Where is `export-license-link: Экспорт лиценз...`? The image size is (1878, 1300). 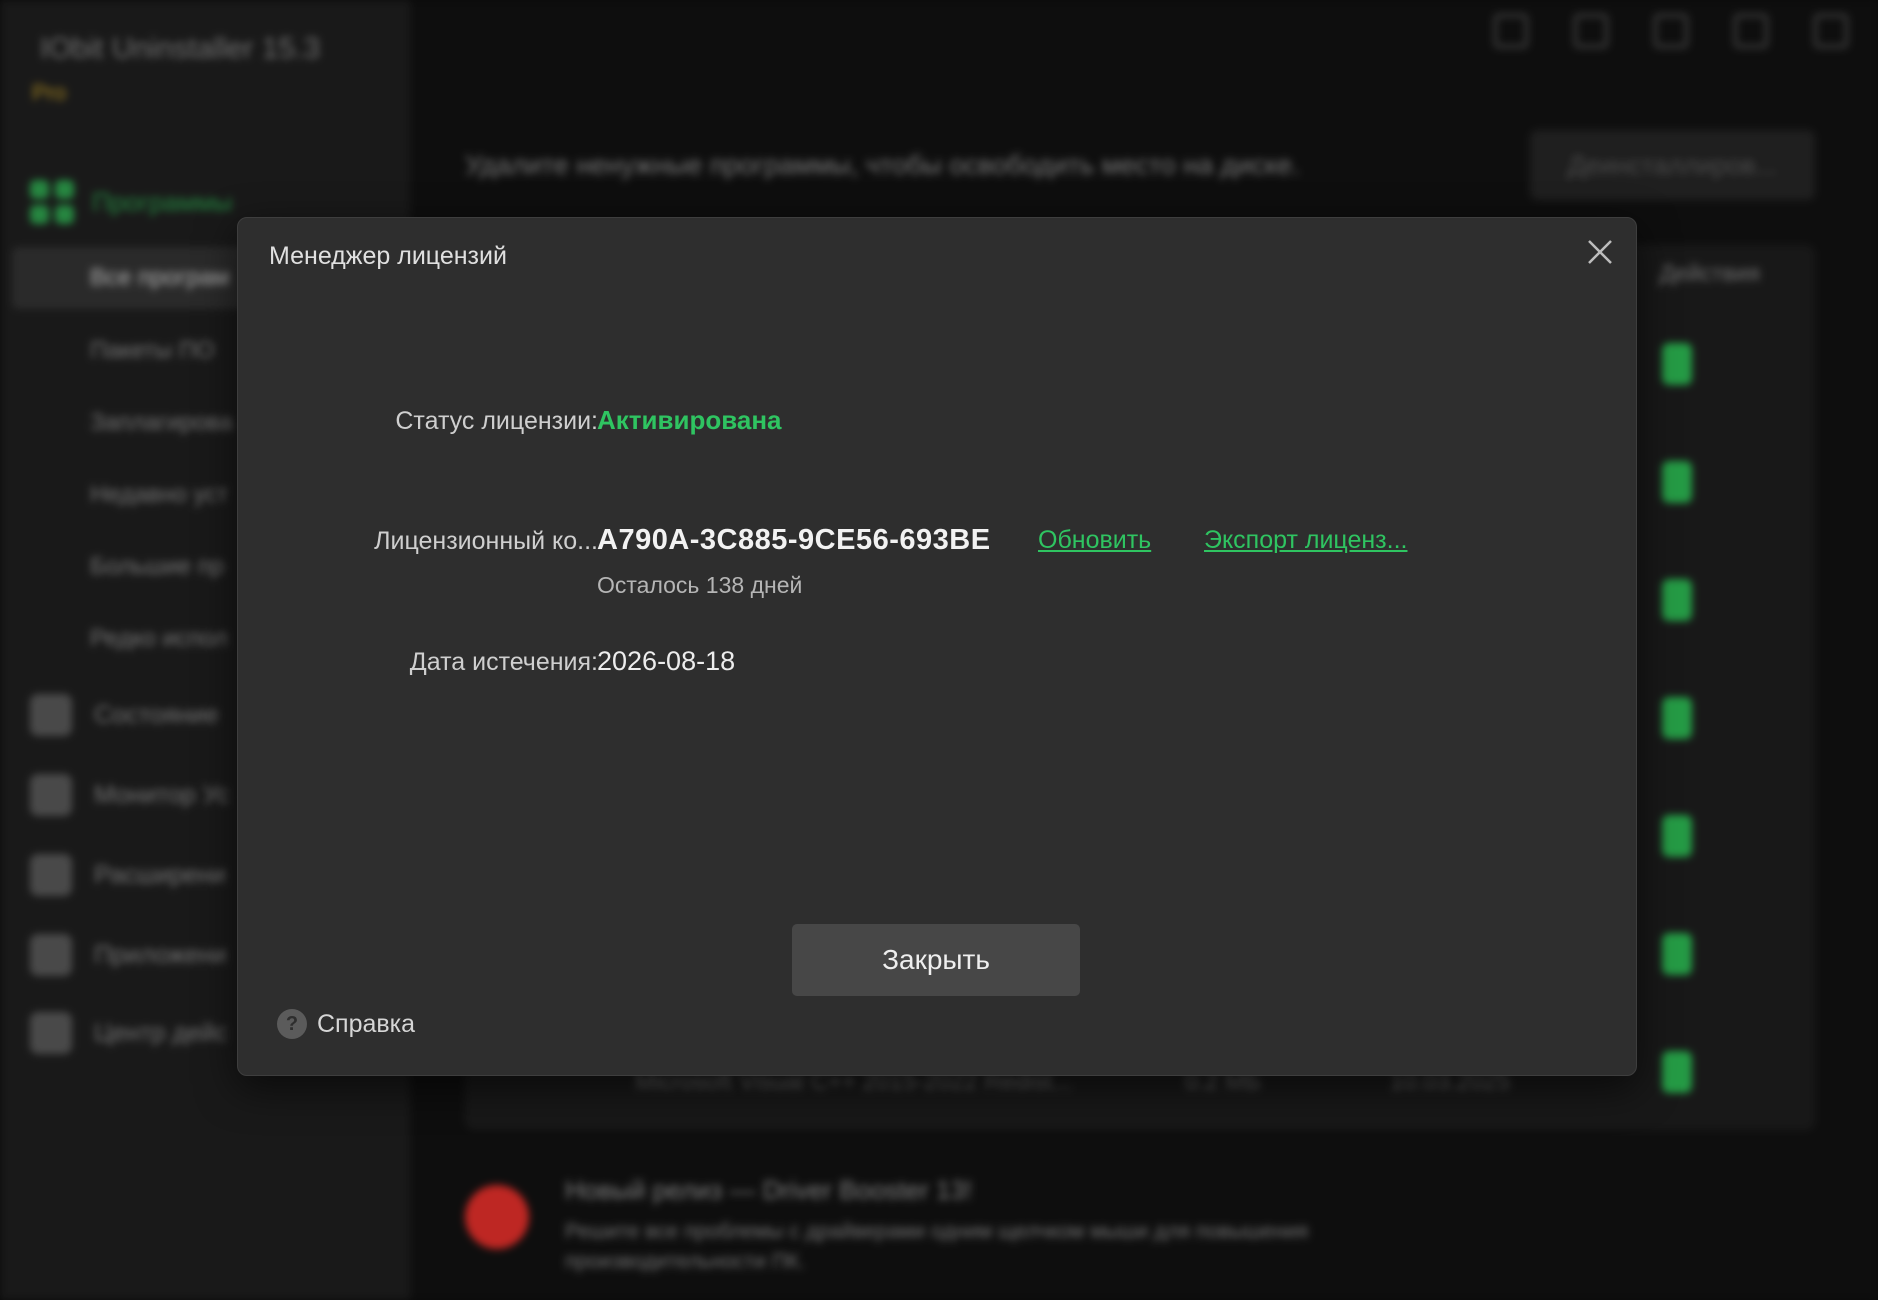
export-license-link: Экспорт лиценз... is located at coordinates (1305, 540).